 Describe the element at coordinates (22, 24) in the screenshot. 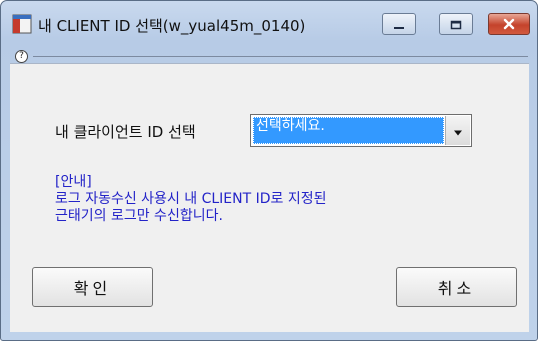

I see `window-app-icon` at that location.